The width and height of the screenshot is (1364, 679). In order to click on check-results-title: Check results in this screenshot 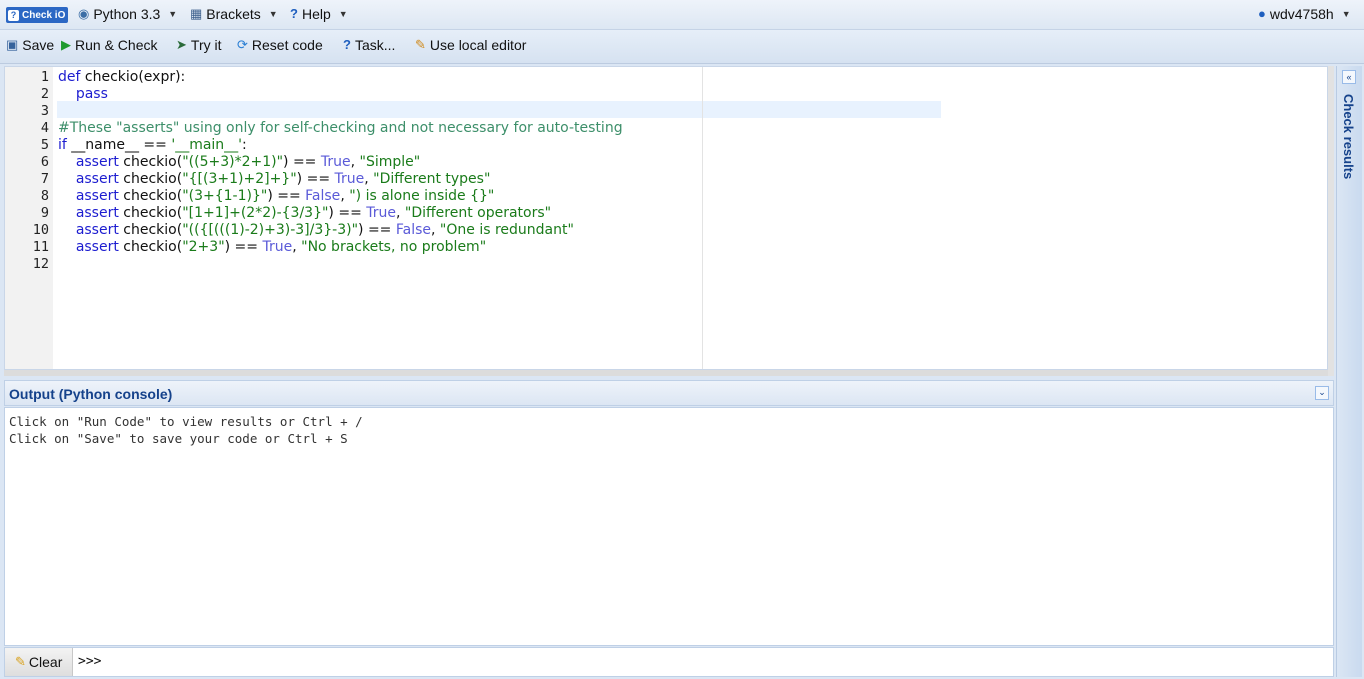, I will do `click(1348, 136)`.